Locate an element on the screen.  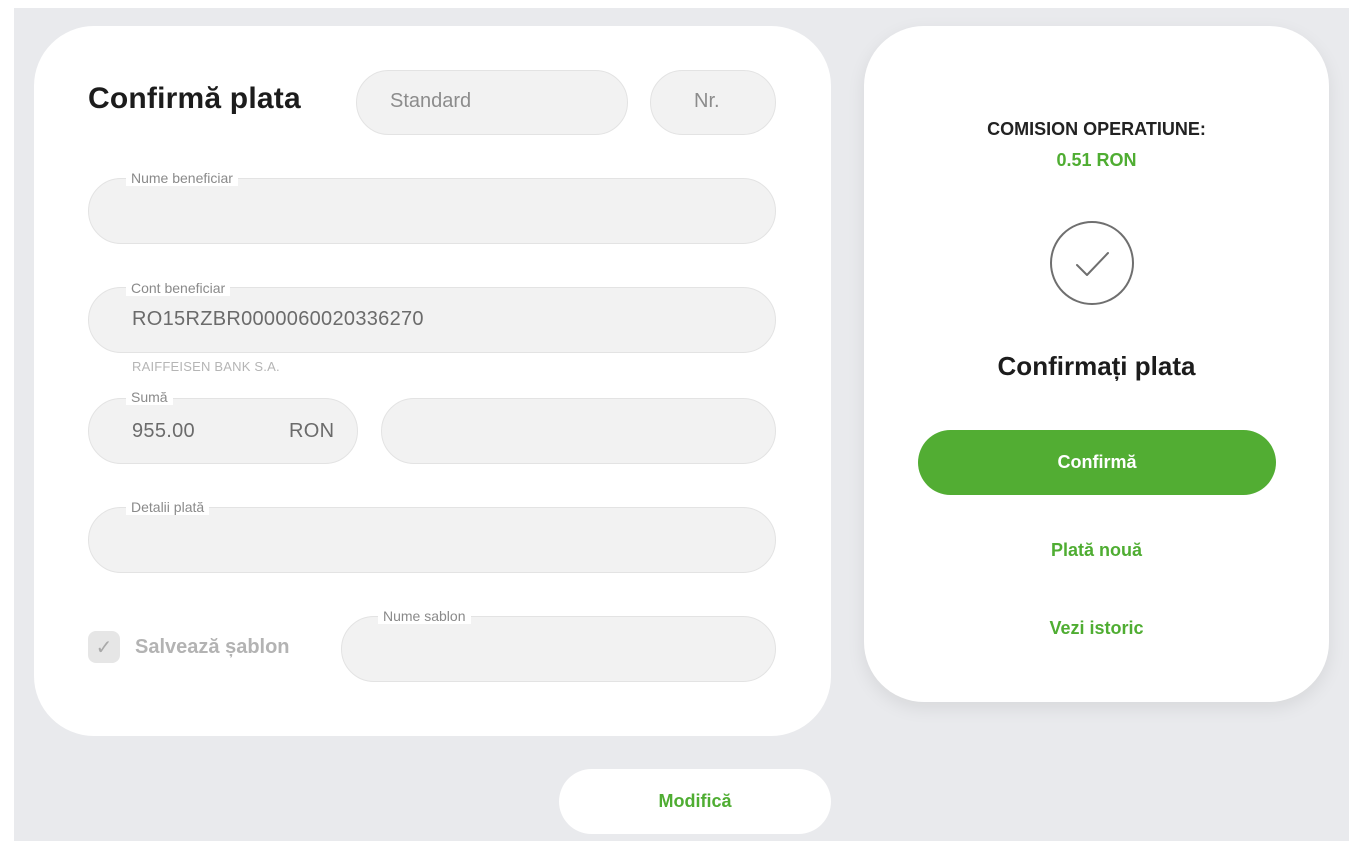
save-template-checkbox: ✓ is located at coordinates (104, 647).